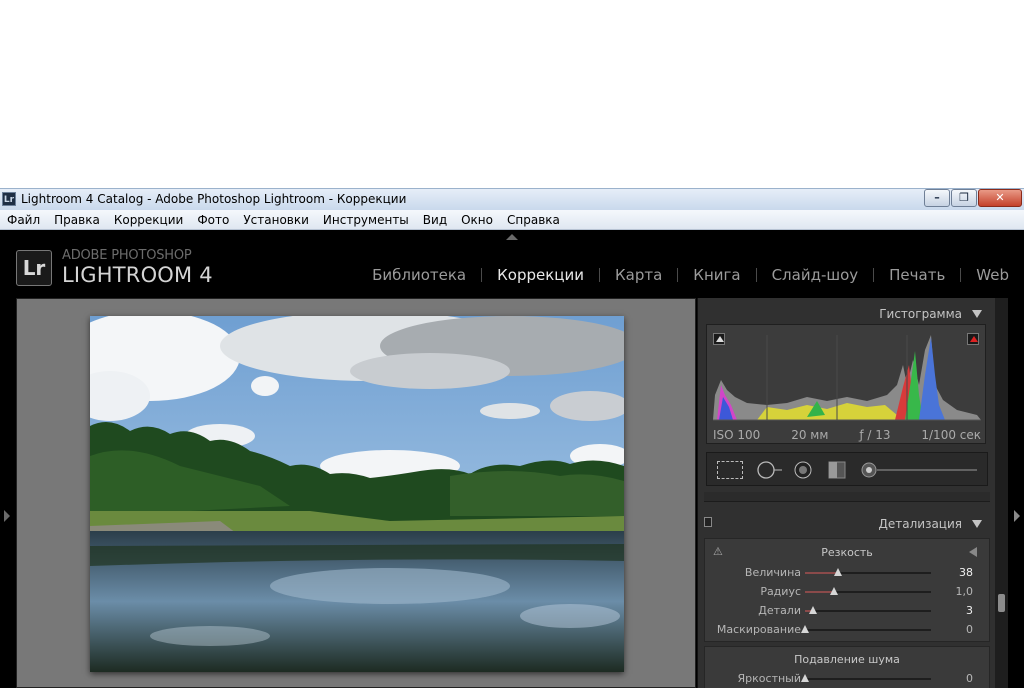 This screenshot has height=688, width=1024. What do you see at coordinates (769, 678) in the screenshot?
I see `slider-label: Яркостный` at bounding box center [769, 678].